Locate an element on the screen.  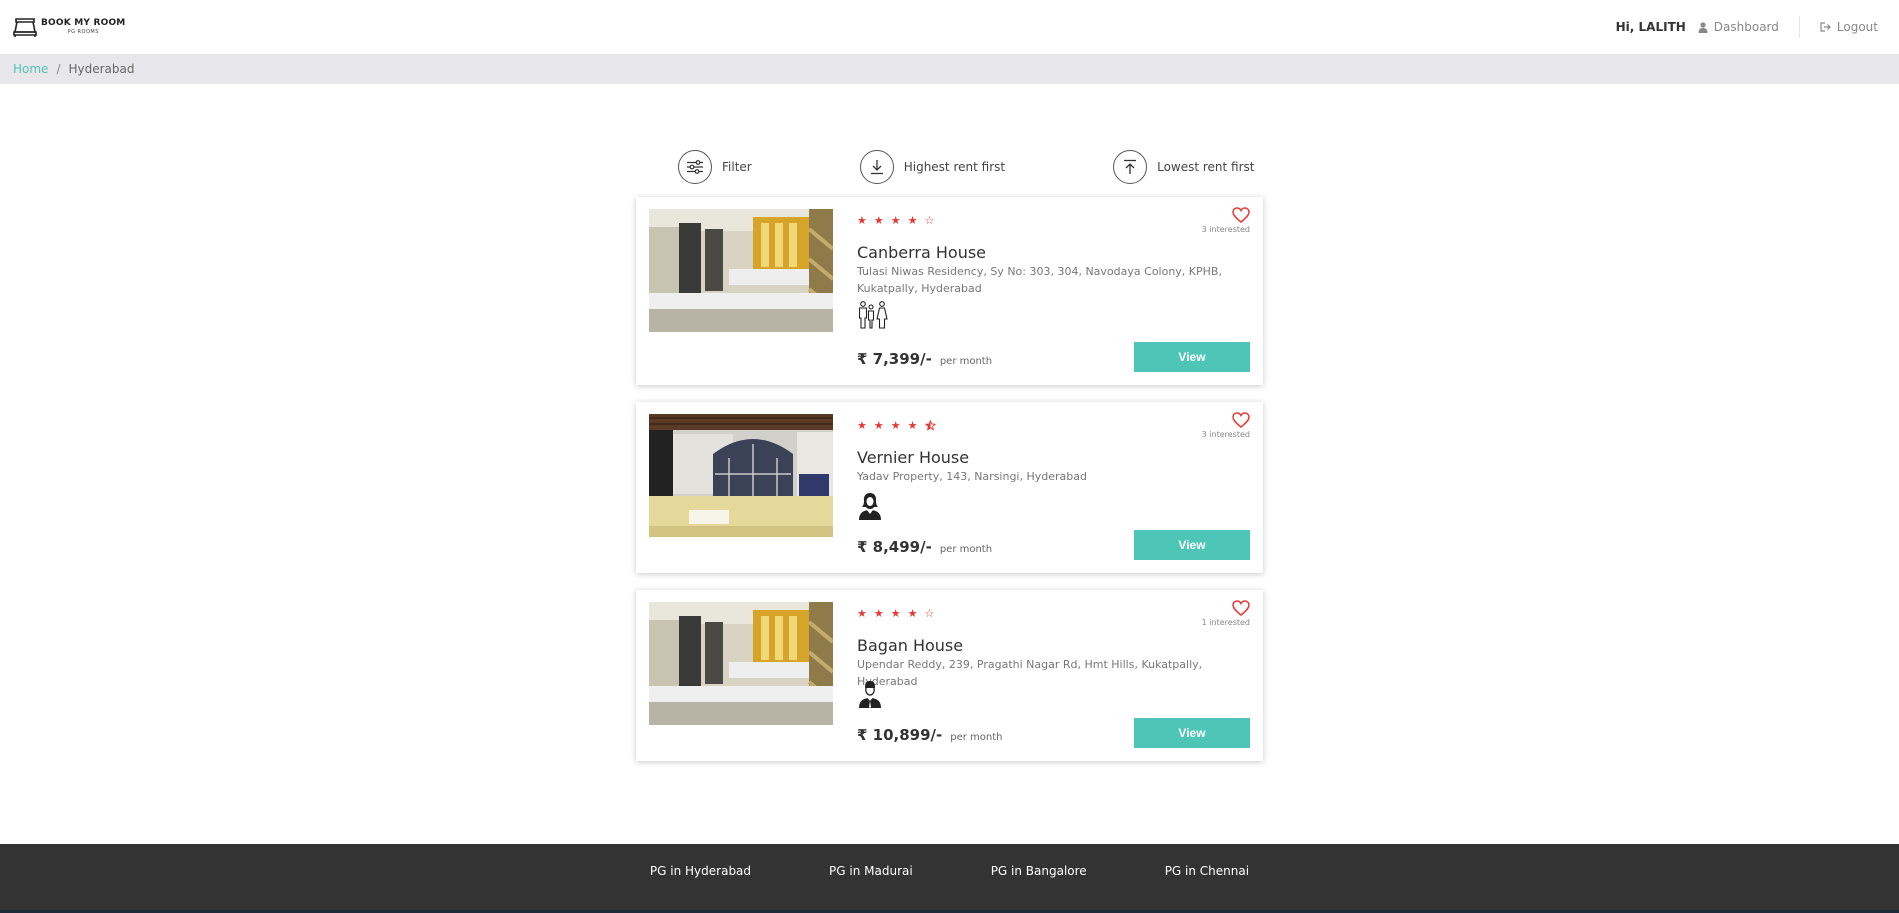
user-greeting: Hi, LALITH is located at coordinates (1650, 27).